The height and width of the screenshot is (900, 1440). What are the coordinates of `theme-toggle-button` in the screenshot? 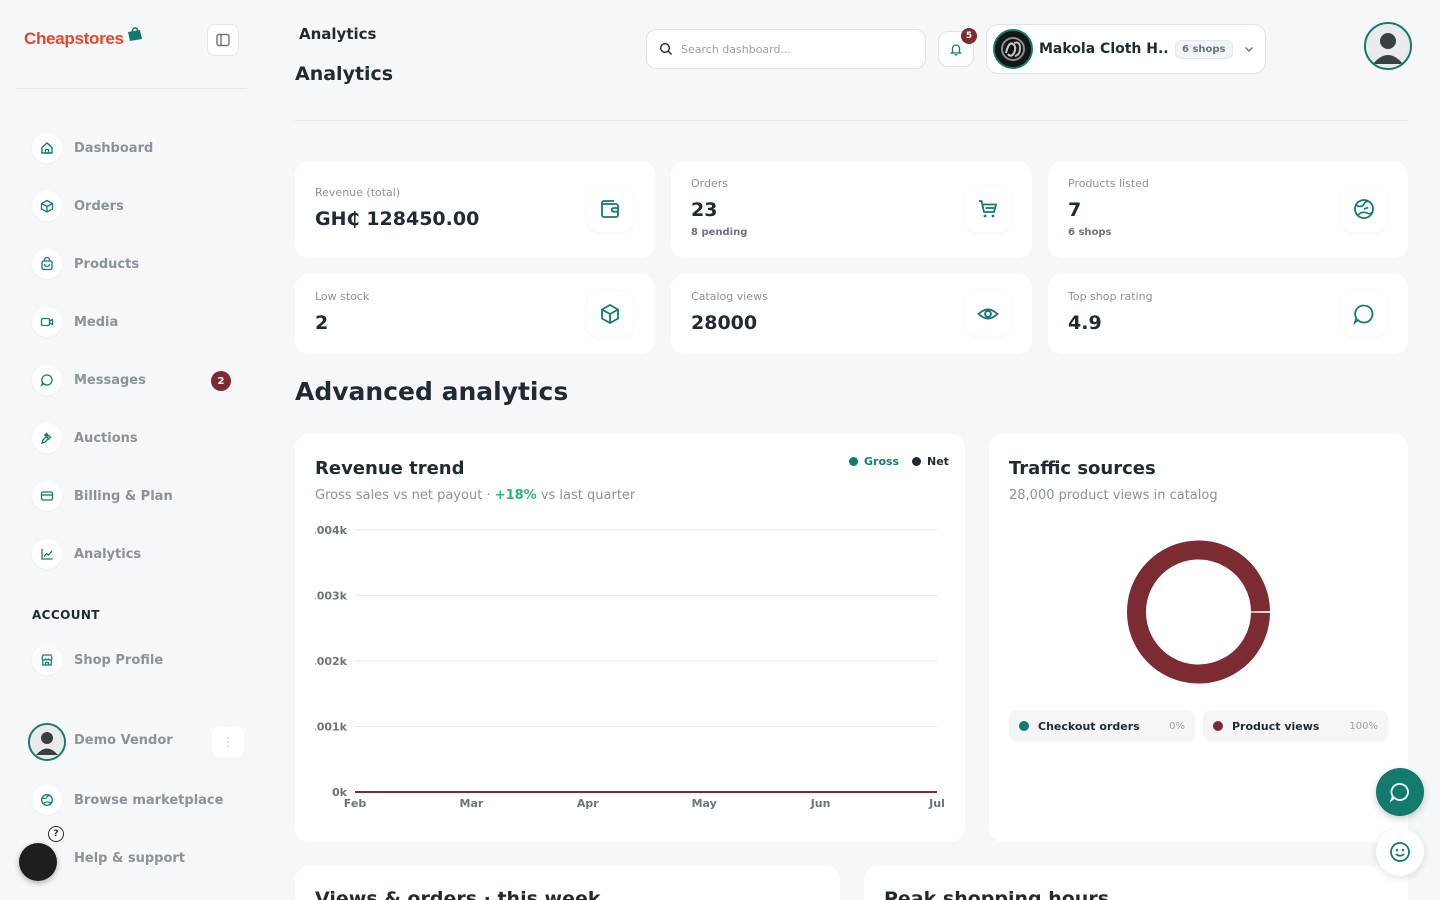 It's located at (38, 862).